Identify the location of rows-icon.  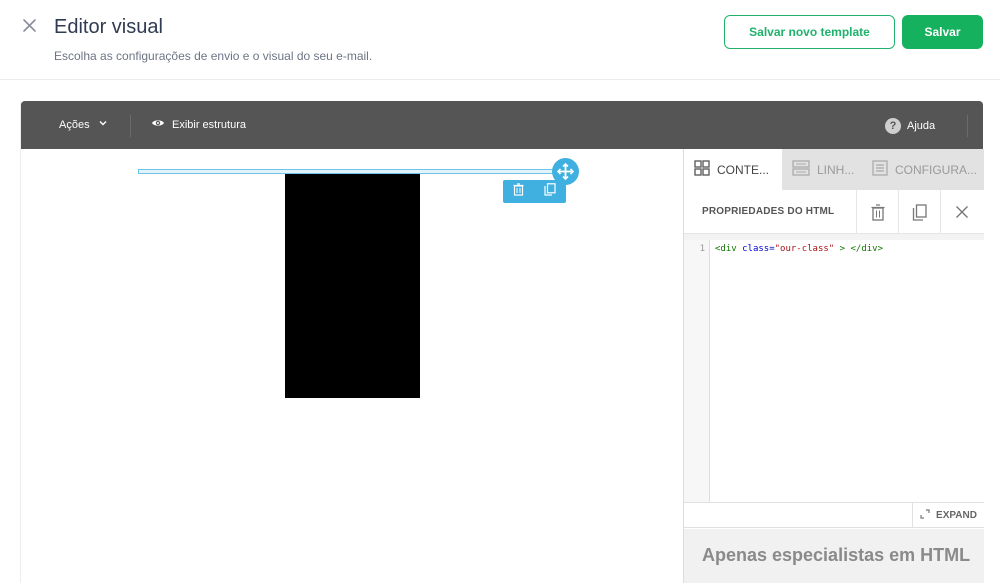
(801, 169).